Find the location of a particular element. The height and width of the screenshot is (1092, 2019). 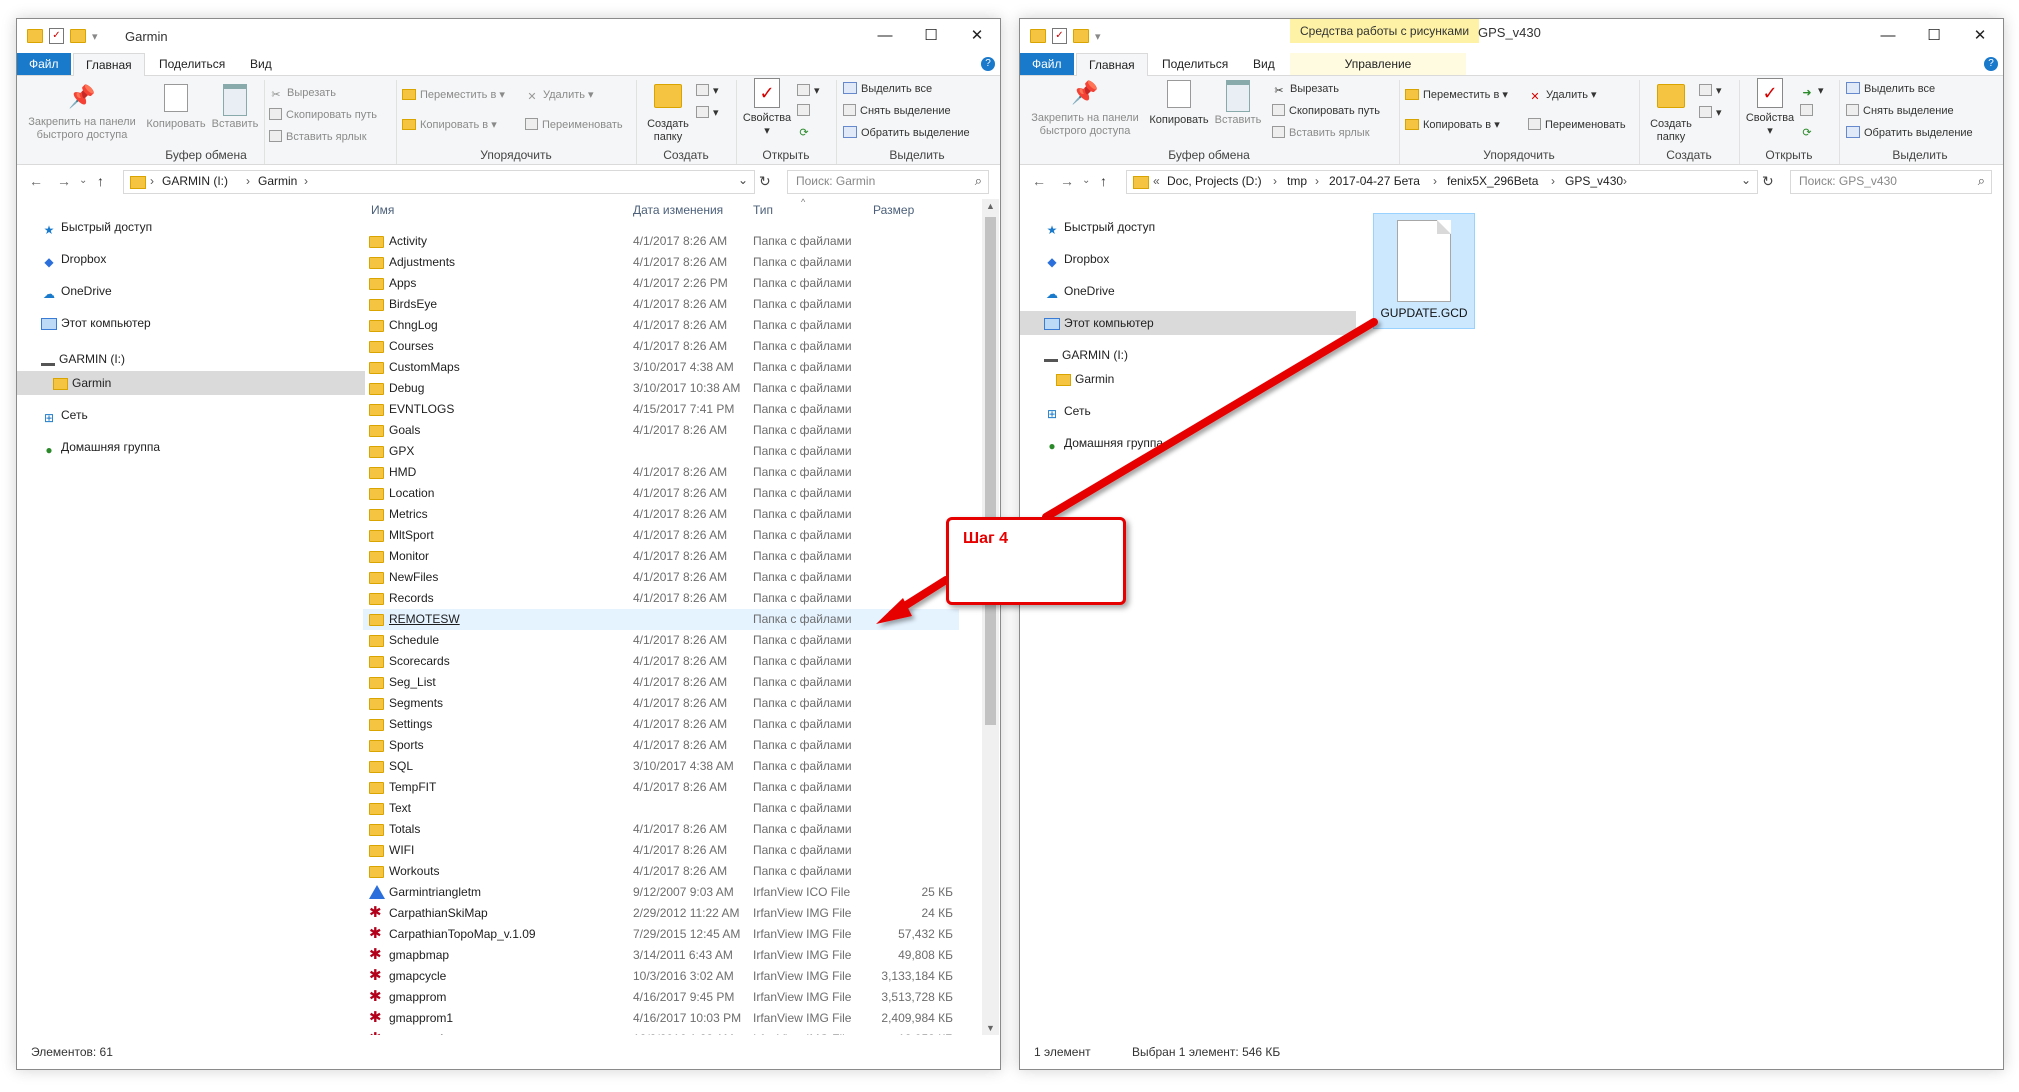

open-button: ➜ ▾ is located at coordinates (1811, 91).